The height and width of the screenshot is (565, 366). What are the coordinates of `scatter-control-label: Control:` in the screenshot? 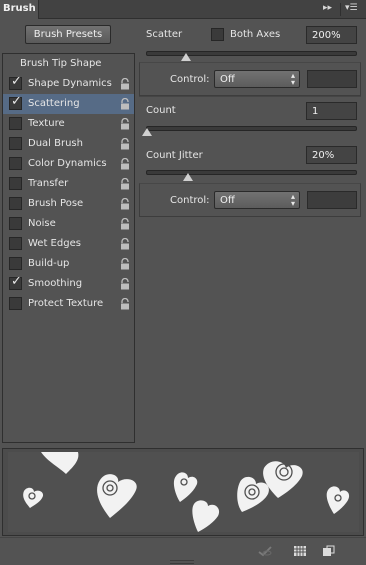 It's located at (190, 79).